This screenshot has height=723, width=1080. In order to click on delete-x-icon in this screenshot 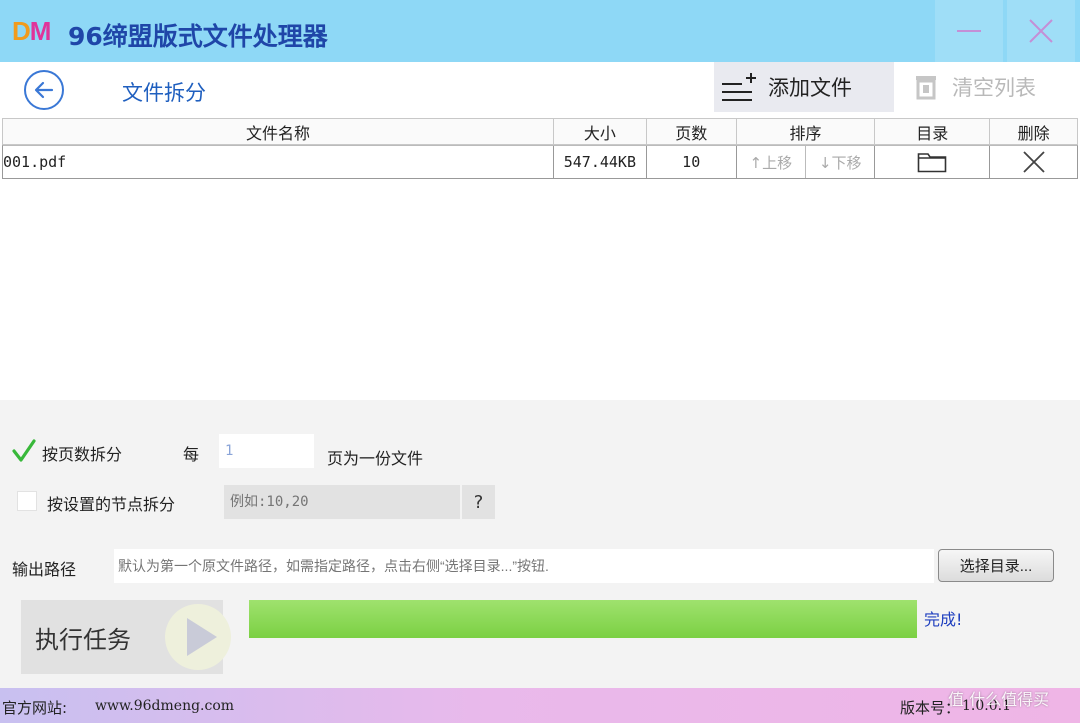, I will do `click(1033, 162)`.